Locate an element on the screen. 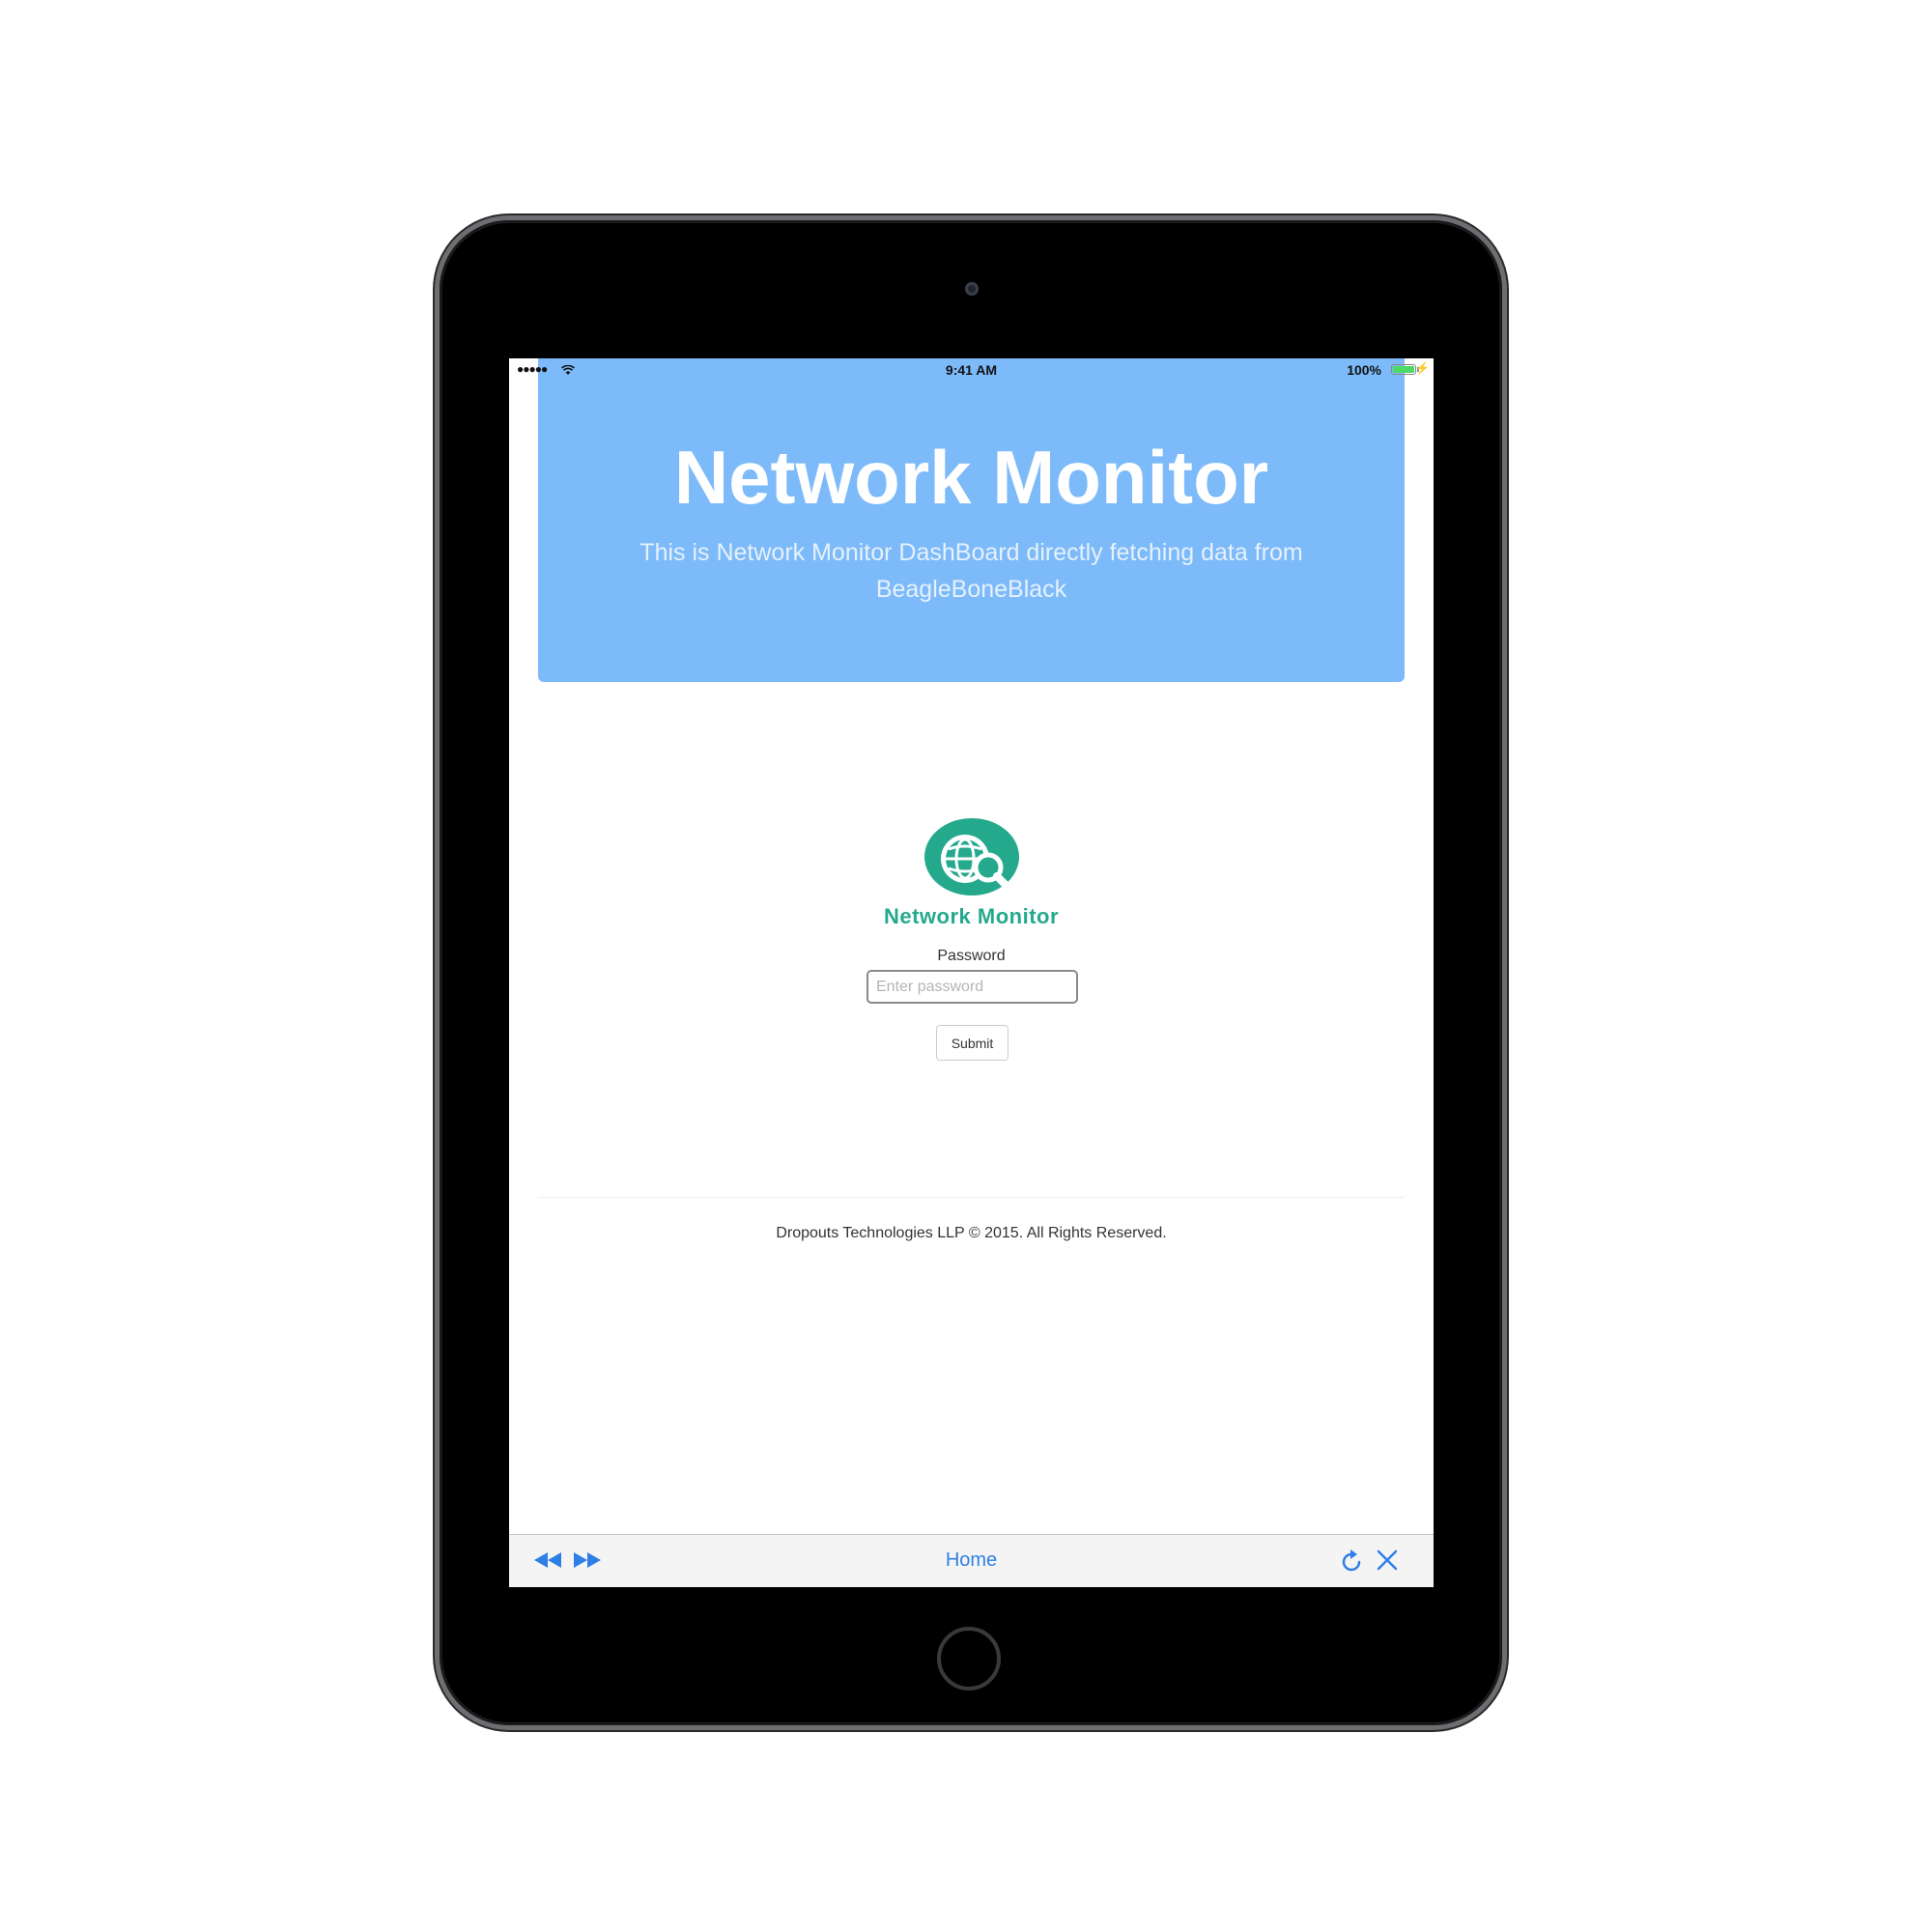 The height and width of the screenshot is (1932, 1932). charging-bolt-icon: ⚡ is located at coordinates (1422, 368).